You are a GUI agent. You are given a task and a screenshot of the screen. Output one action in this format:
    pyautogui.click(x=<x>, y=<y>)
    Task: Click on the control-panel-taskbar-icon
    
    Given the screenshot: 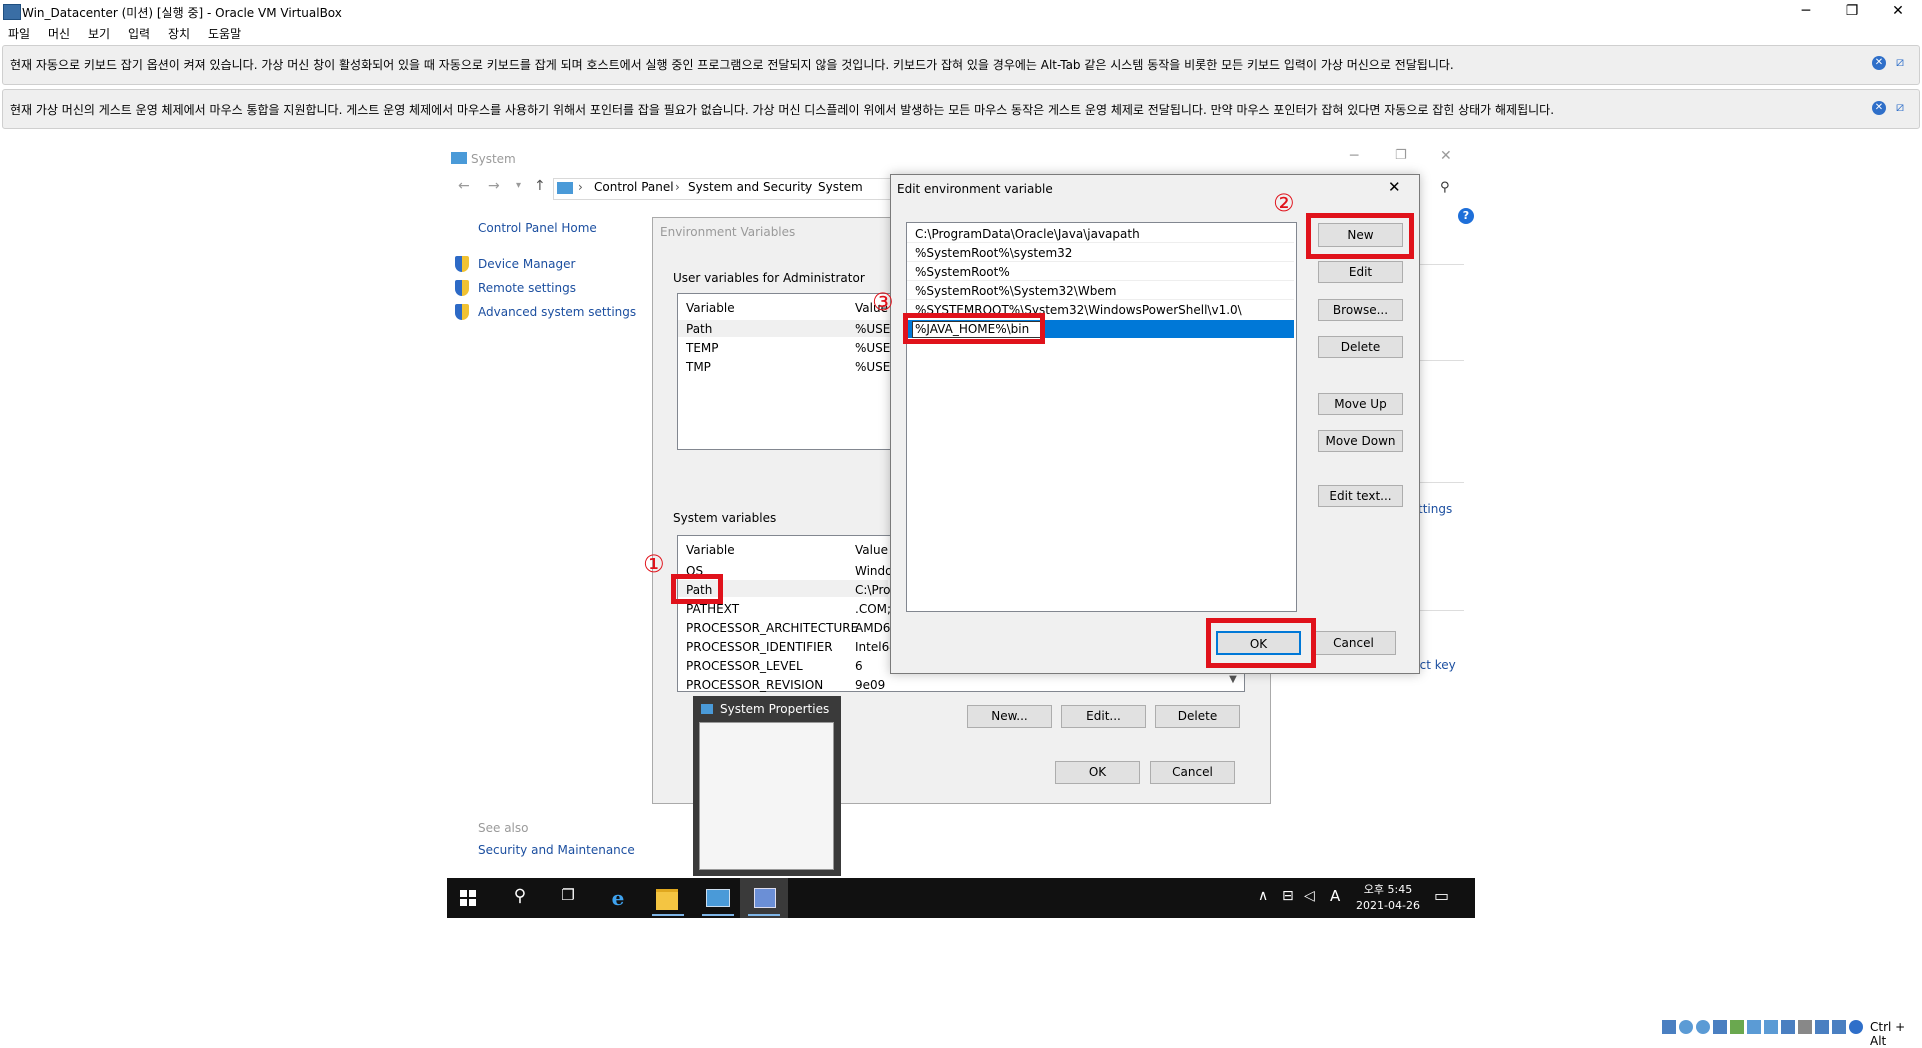 What is the action you would take?
    pyautogui.click(x=718, y=898)
    